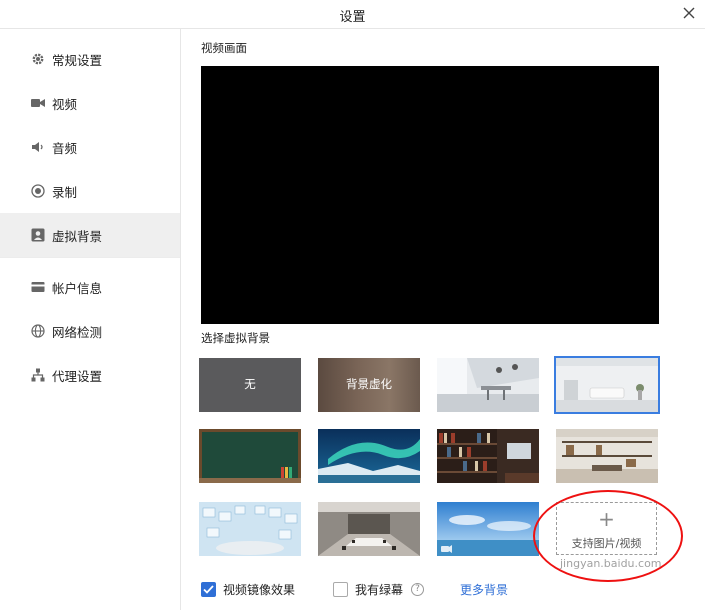 The width and height of the screenshot is (705, 610). What do you see at coordinates (488, 385) in the screenshot?
I see `background-option-office-bright` at bounding box center [488, 385].